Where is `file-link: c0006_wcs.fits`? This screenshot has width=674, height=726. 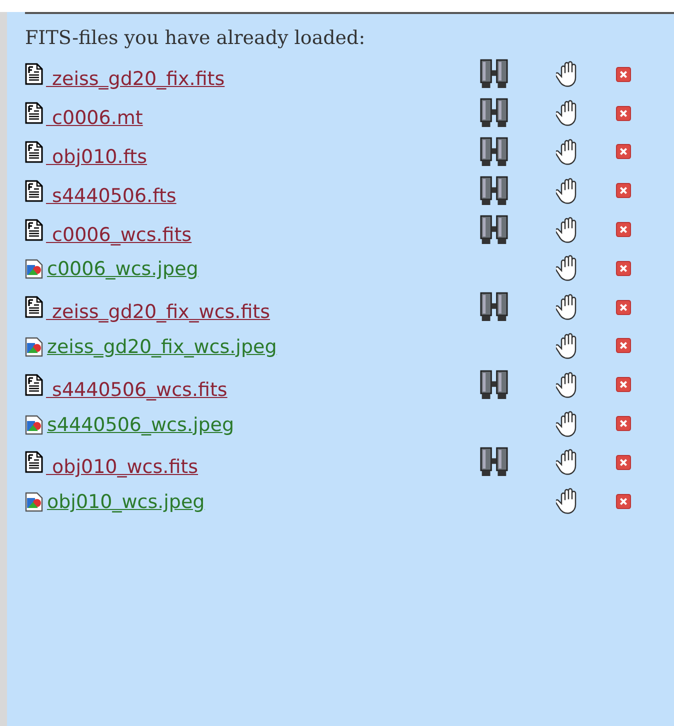
file-link: c0006_wcs.fits is located at coordinates (119, 235).